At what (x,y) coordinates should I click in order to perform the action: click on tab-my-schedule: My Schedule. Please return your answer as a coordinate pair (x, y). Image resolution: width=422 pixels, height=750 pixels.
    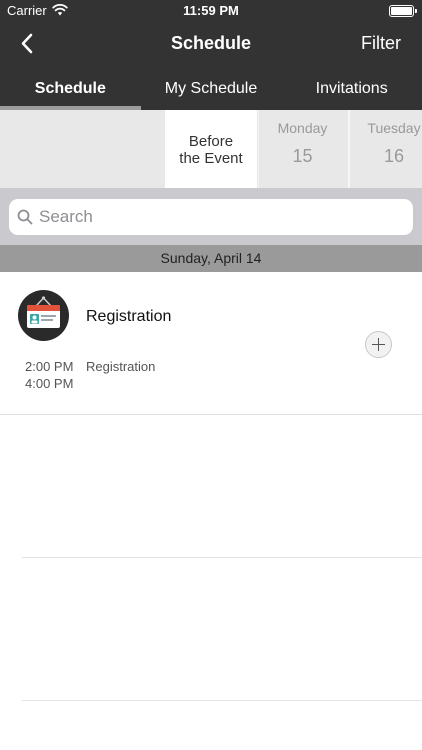
    Looking at the image, I should click on (211, 88).